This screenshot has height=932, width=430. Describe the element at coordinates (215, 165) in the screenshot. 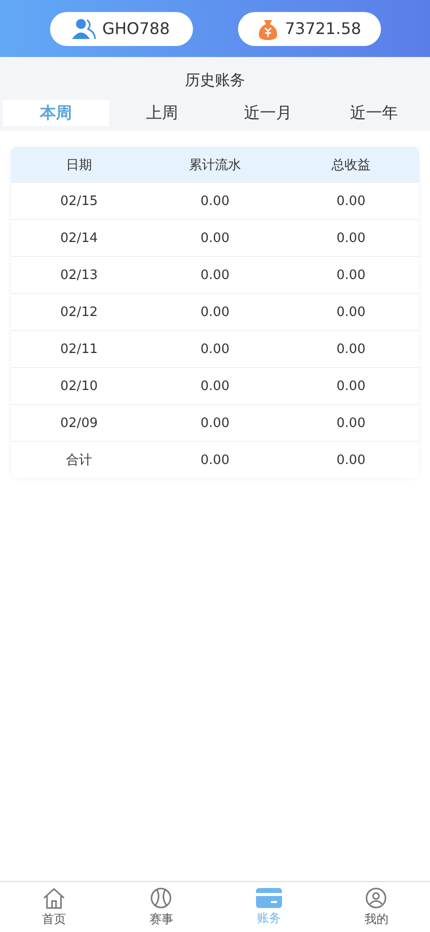

I see `column-header: 累计流水` at that location.